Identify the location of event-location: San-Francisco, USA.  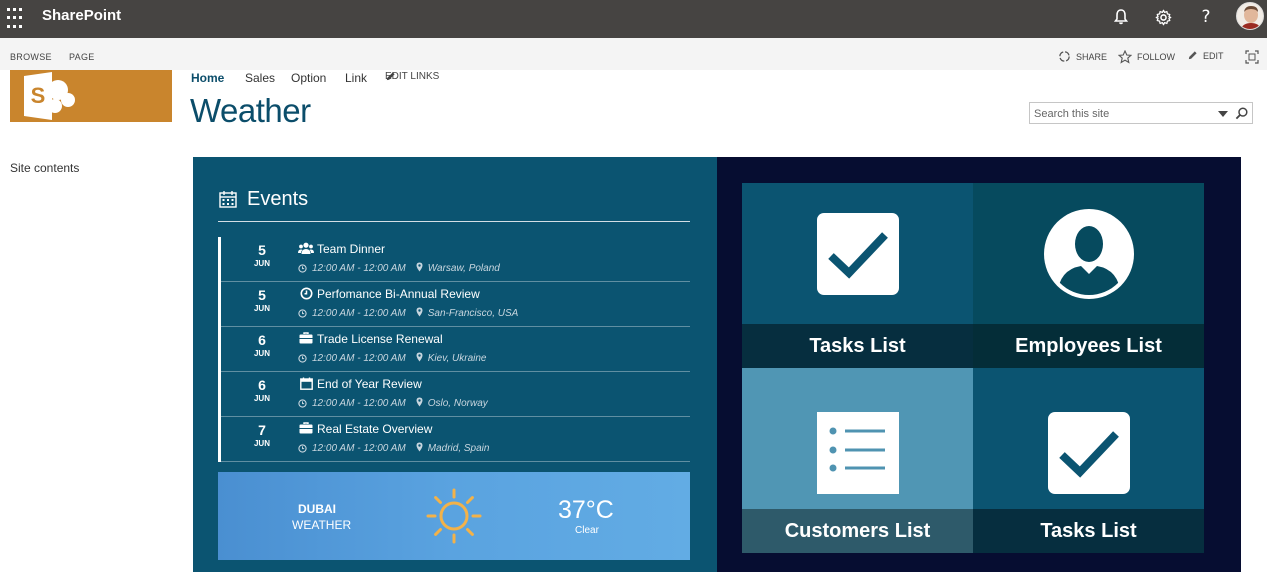
(473, 313).